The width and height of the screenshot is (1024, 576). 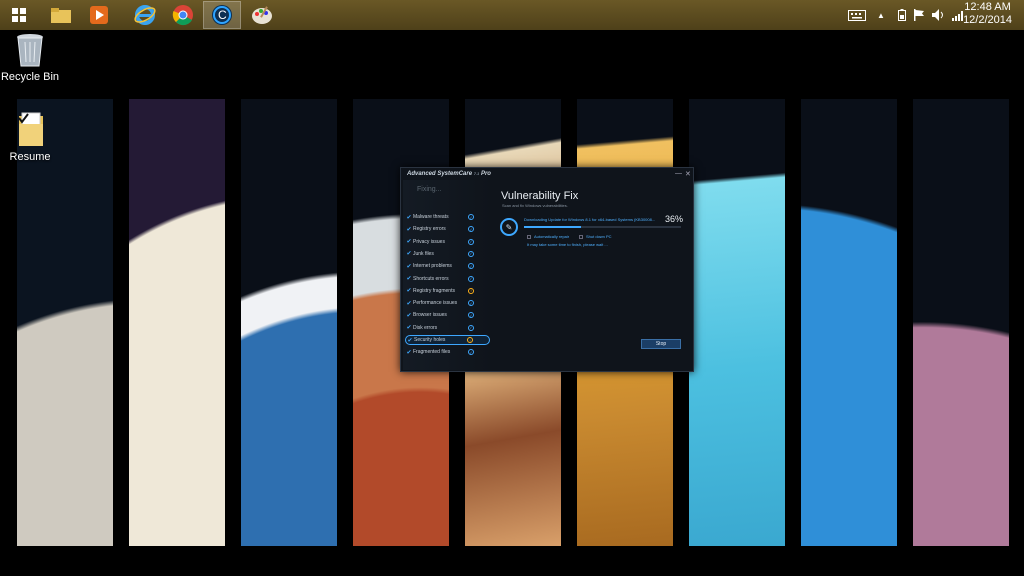 What do you see at coordinates (429, 241) in the screenshot?
I see `scan-item-label: Privacy issues` at bounding box center [429, 241].